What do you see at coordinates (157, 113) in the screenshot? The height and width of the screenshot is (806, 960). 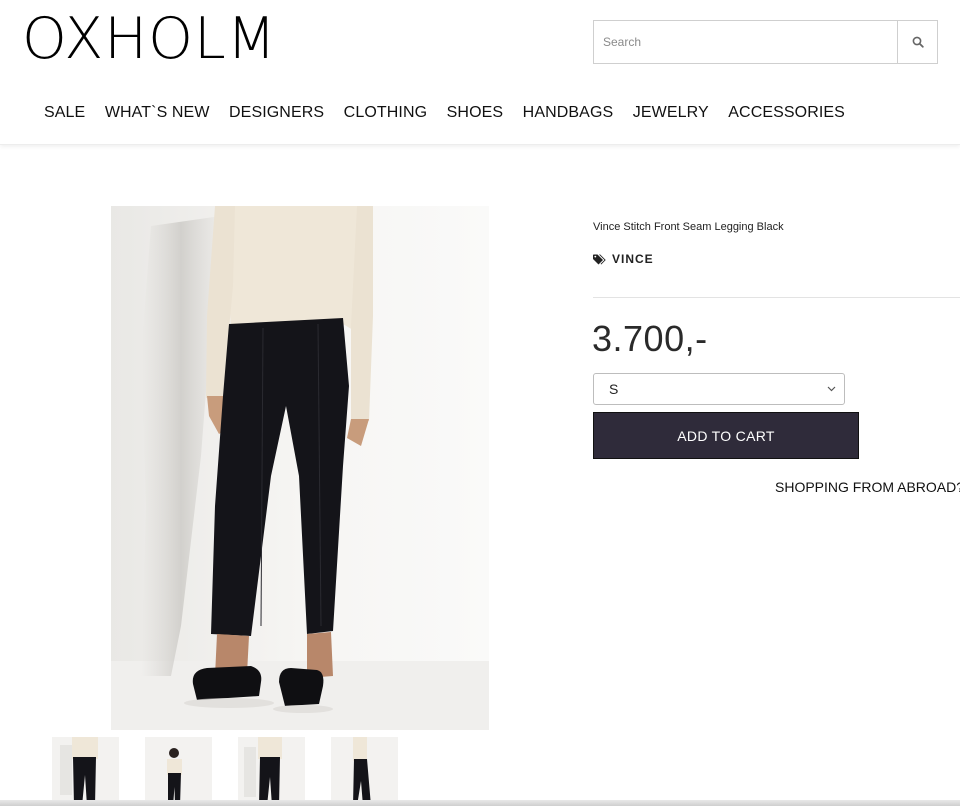 I see `nav-item-whats-new: WHAT`S NEW` at bounding box center [157, 113].